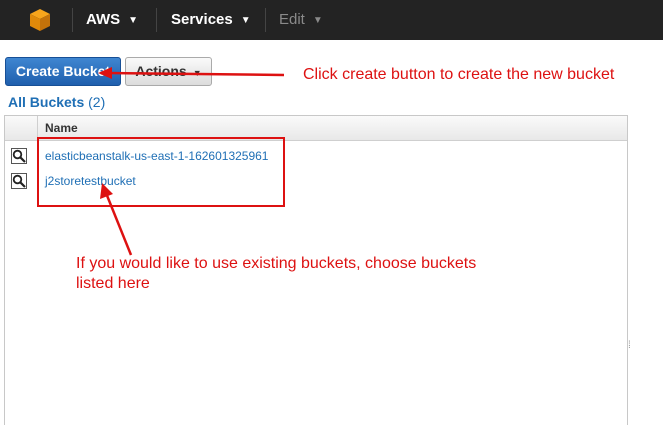  I want to click on actions-button: Actions ▼, so click(168, 71).